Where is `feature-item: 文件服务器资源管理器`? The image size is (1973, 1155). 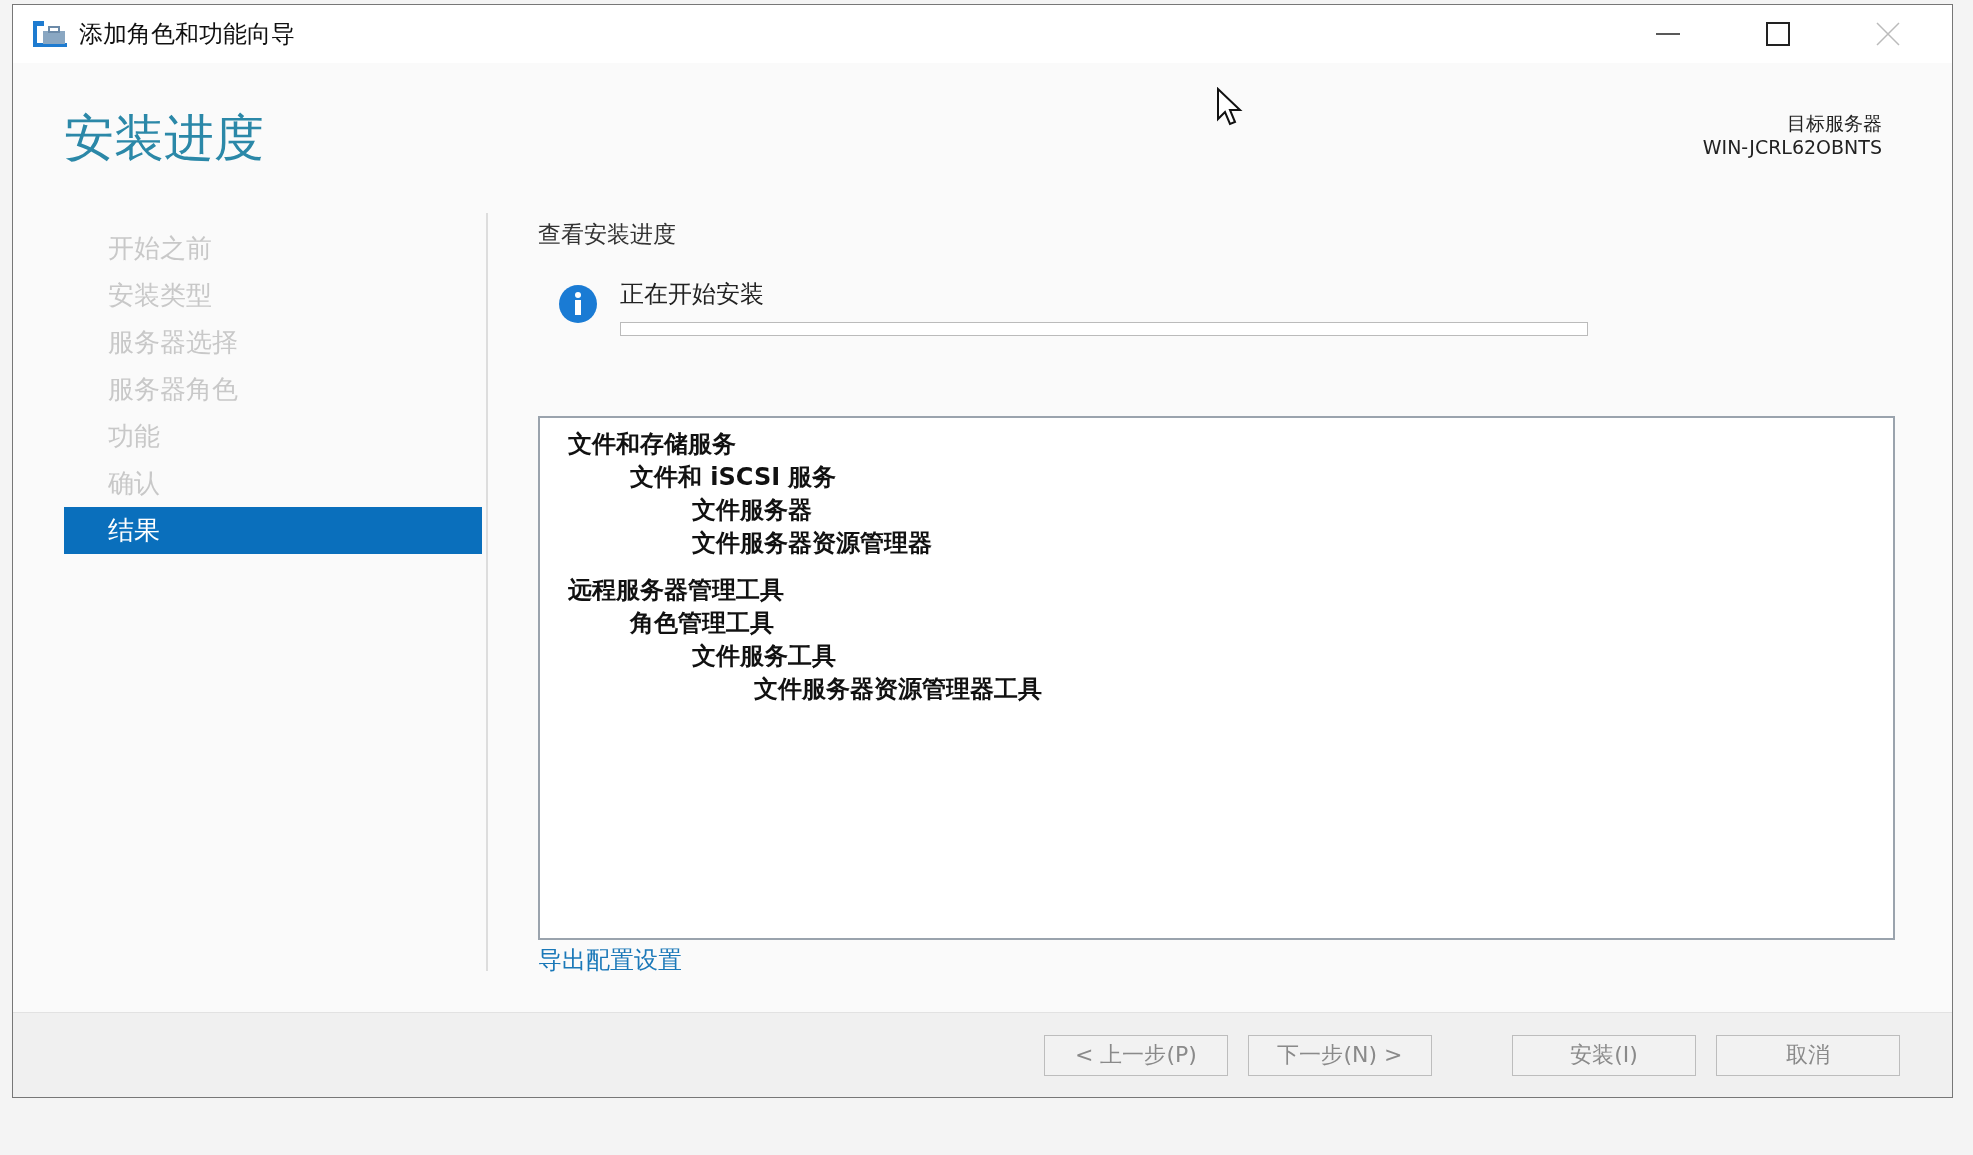 feature-item: 文件服务器资源管理器 is located at coordinates (812, 543).